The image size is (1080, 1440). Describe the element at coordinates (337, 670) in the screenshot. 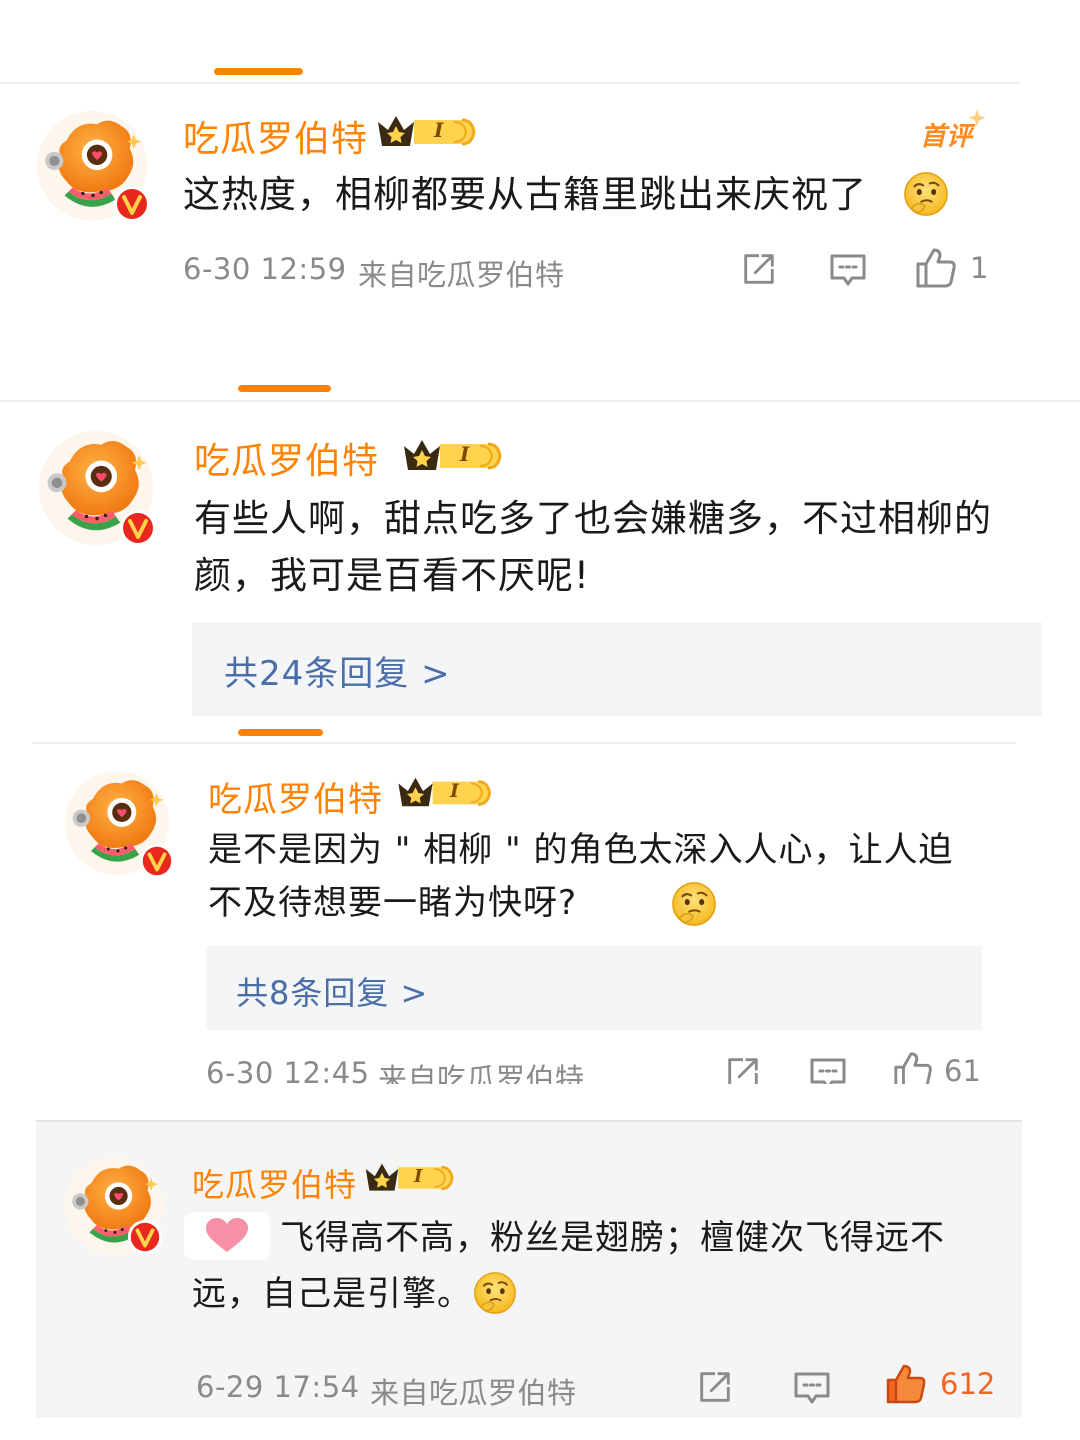

I see `view-replies-link: 共24条回复 >` at that location.